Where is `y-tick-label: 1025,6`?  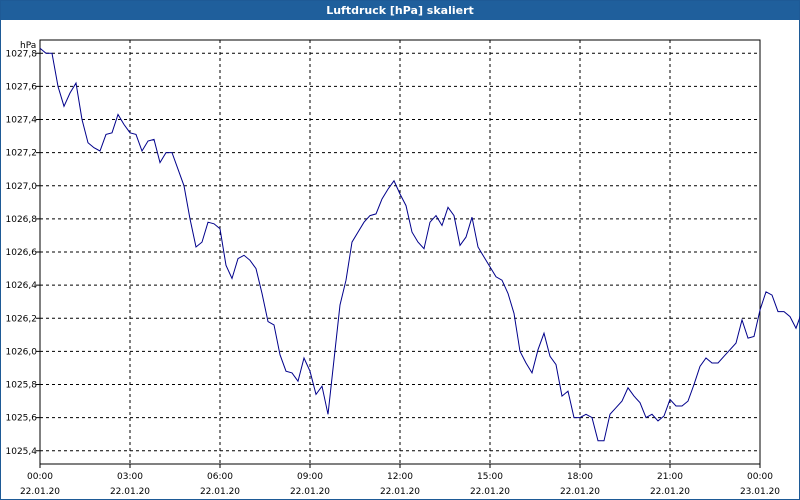 y-tick-label: 1025,6 is located at coordinates (22, 419).